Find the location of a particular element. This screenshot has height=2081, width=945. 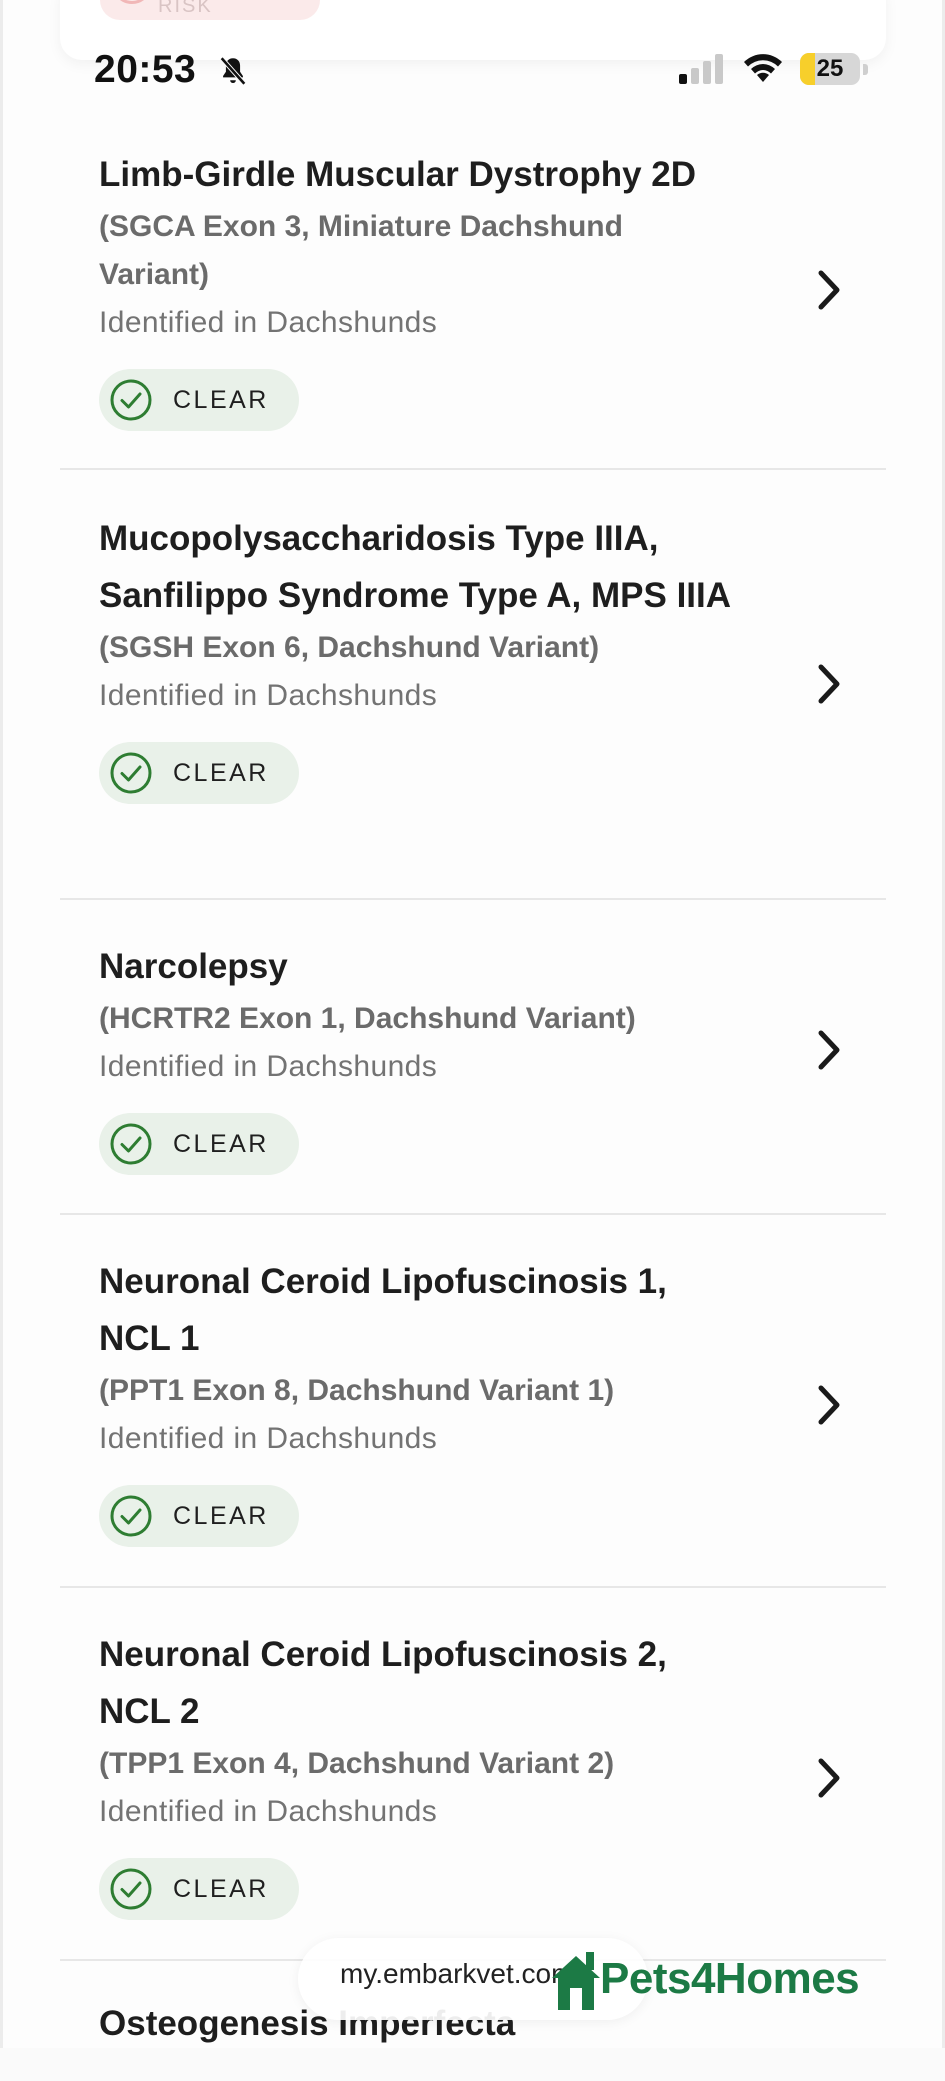

risk-icon is located at coordinates (132, 2).